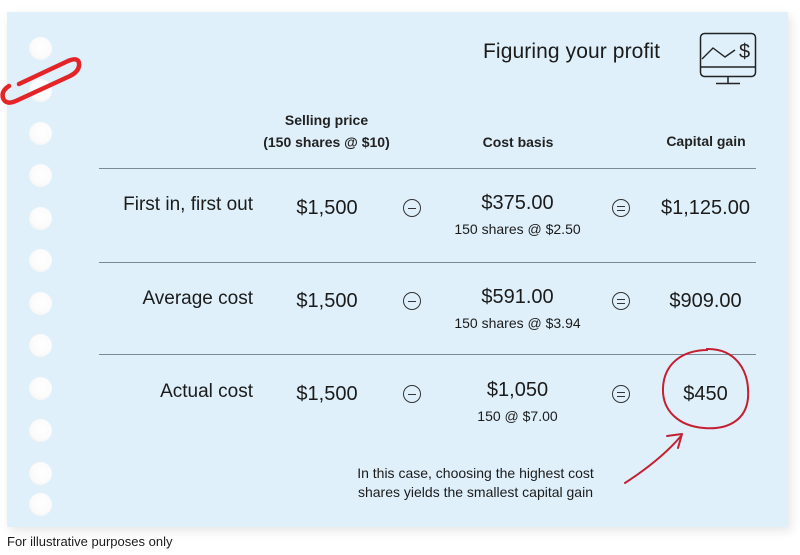 This screenshot has height=555, width=800. Describe the element at coordinates (326, 131) in the screenshot. I see `column-header-selling-price: Selling price (150 shares @ $10)` at that location.